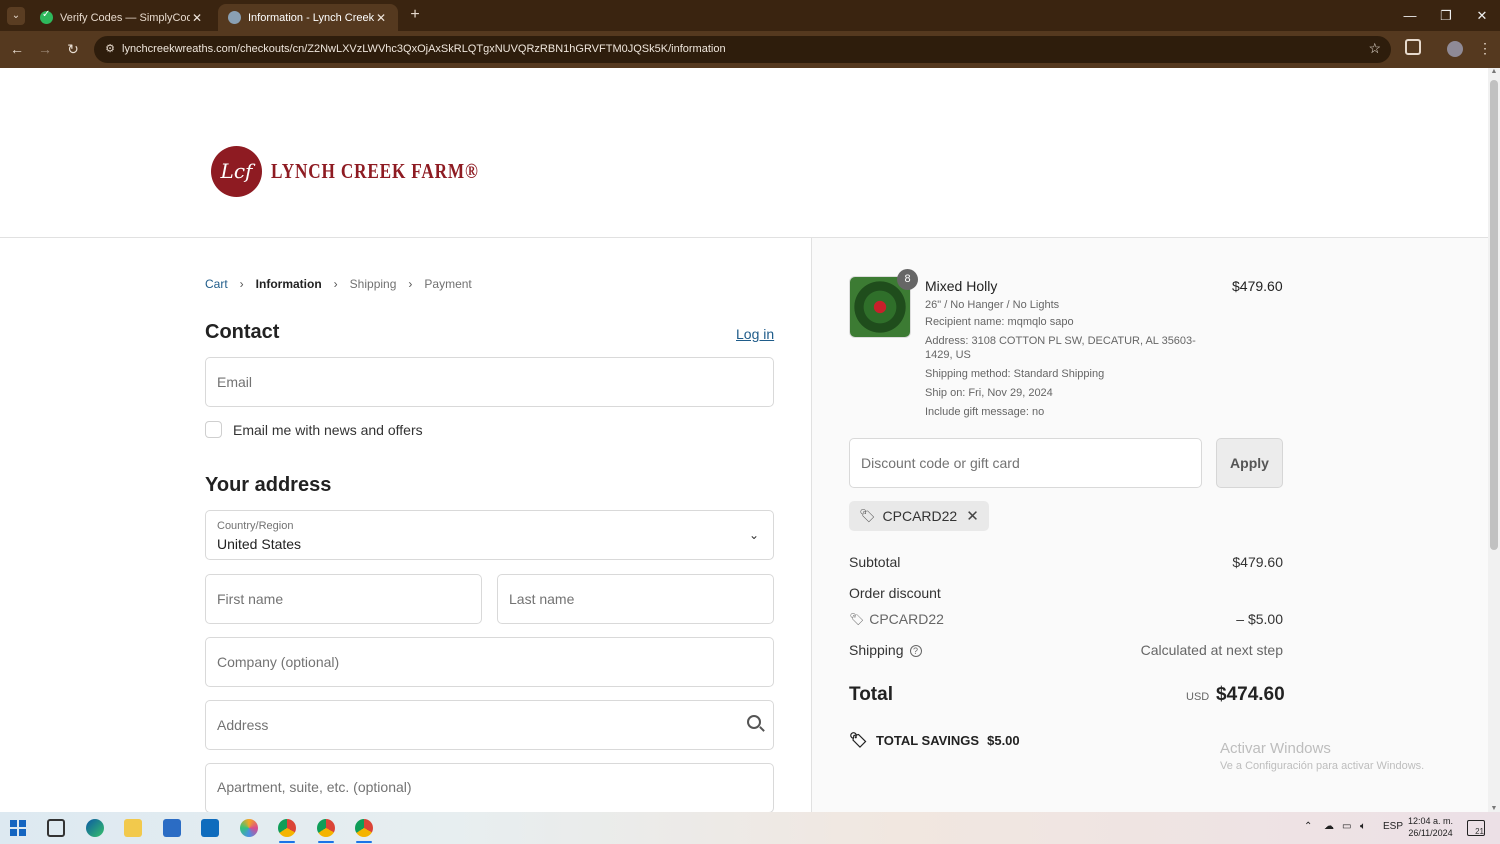  What do you see at coordinates (1346, 826) in the screenshot?
I see `network-icon: ▭` at bounding box center [1346, 826].